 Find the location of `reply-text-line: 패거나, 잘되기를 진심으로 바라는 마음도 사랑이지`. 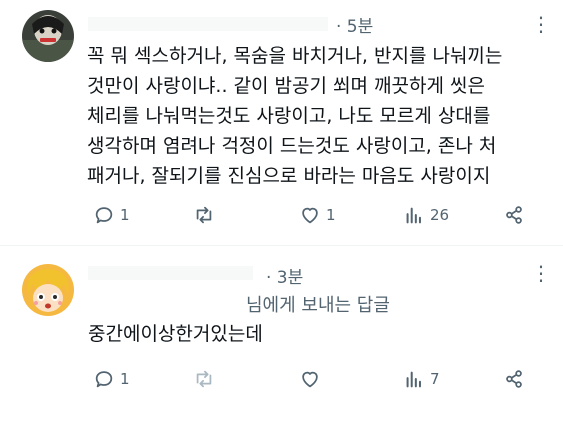

reply-text-line: 패거나, 잘되기를 진심으로 바라는 마음도 사랑이지 is located at coordinates (289, 176).